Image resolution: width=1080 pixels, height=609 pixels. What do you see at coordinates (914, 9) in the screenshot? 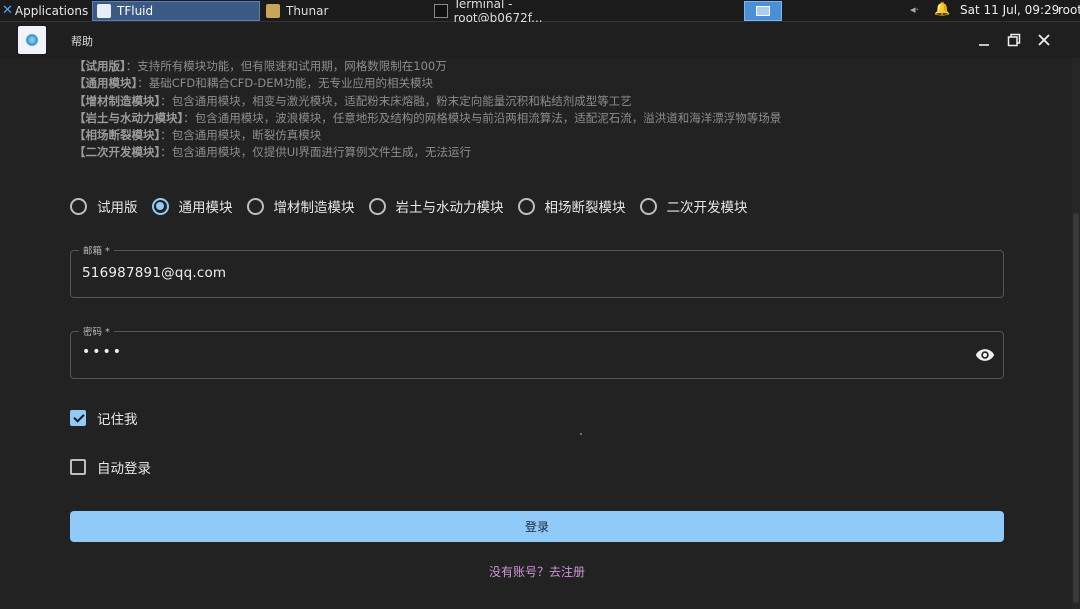
I see `volume-icon: ◂·` at bounding box center [914, 9].